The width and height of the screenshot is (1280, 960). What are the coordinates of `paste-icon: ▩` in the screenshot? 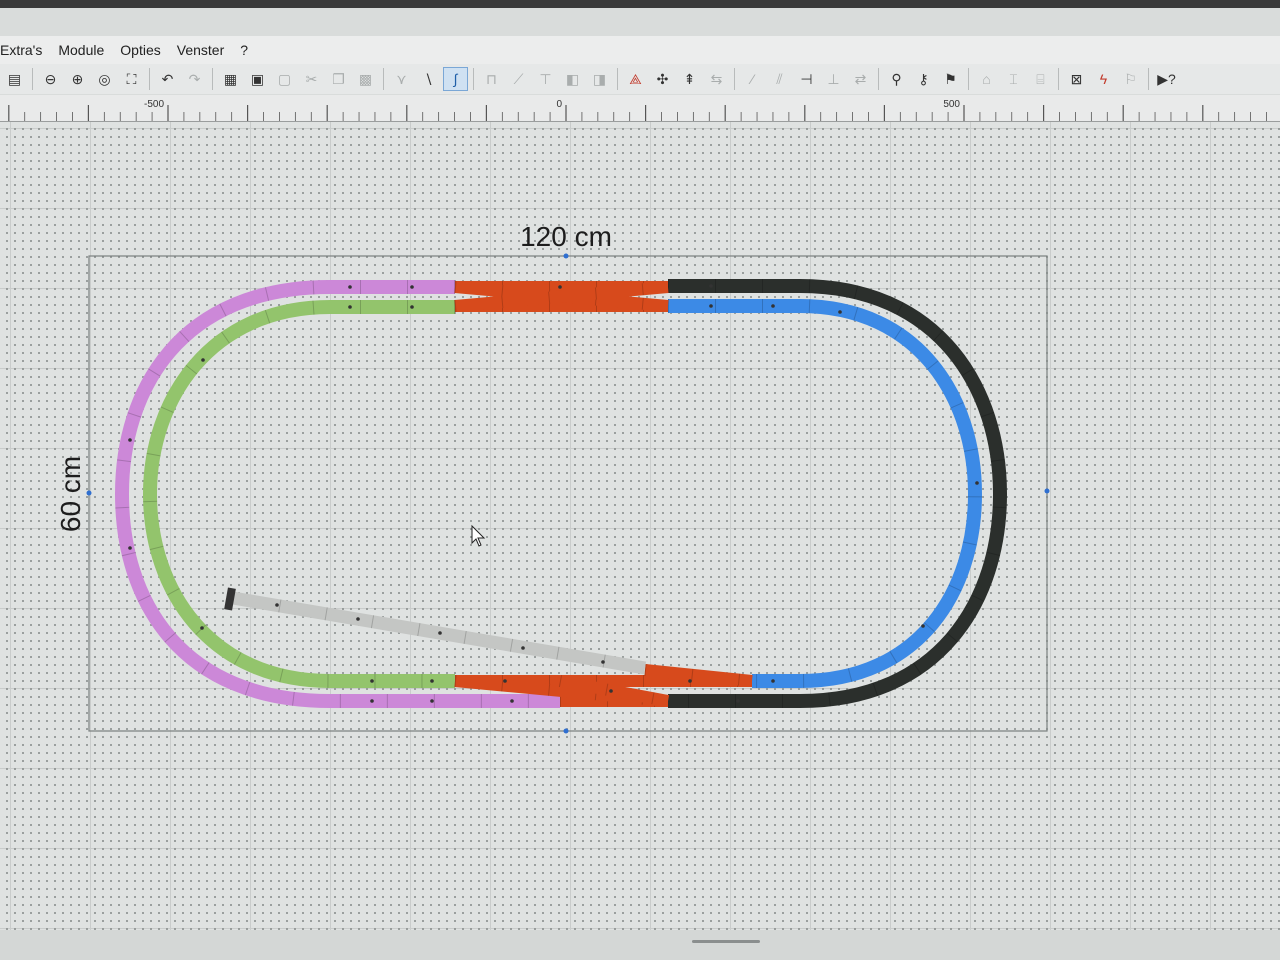 It's located at (365, 78).